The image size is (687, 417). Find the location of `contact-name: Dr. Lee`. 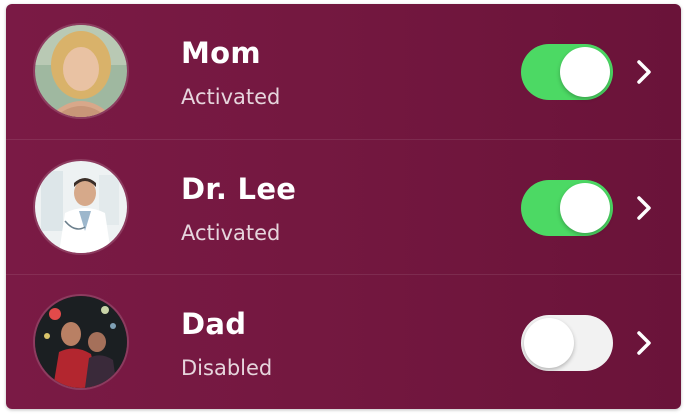

contact-name: Dr. Lee is located at coordinates (239, 189).